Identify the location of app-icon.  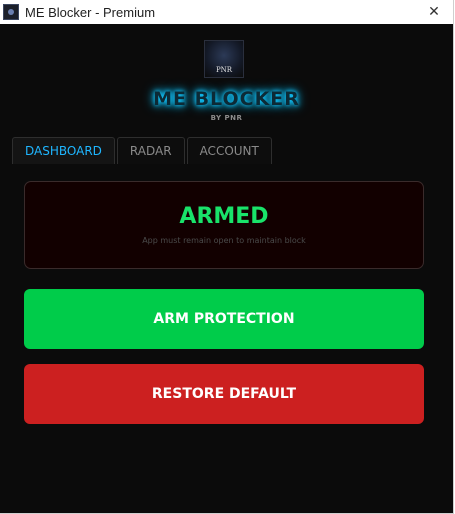
(11, 12).